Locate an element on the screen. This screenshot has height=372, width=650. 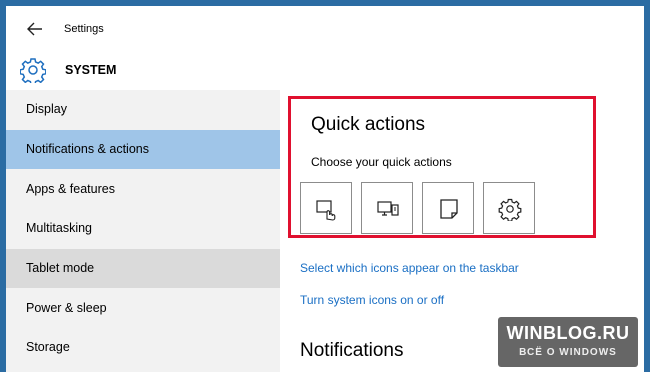
taskbar-icons-link: Select which icons appear on the taskbar is located at coordinates (409, 268).